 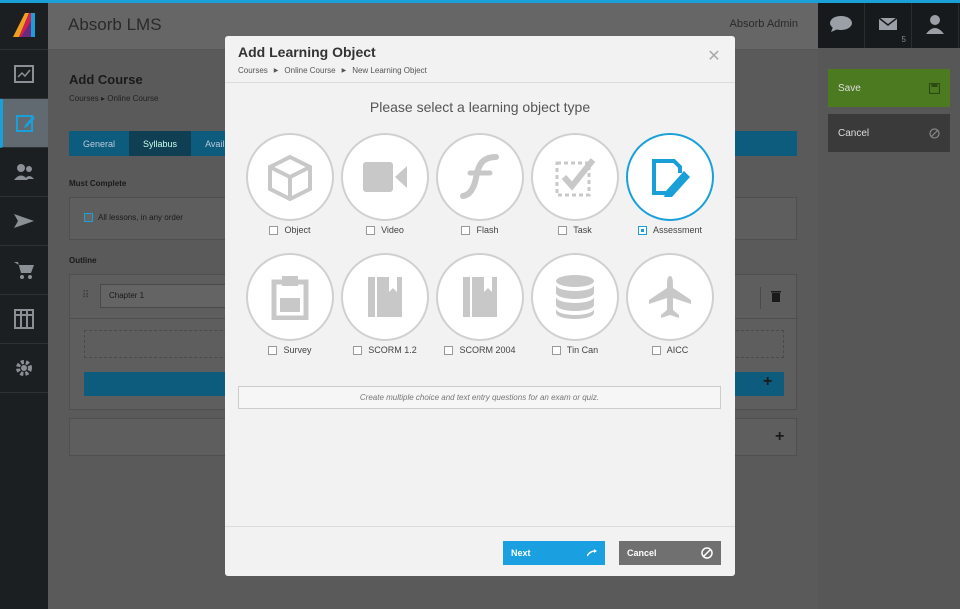 What do you see at coordinates (556, 350) in the screenshot?
I see `type-tin-can-checkbox` at bounding box center [556, 350].